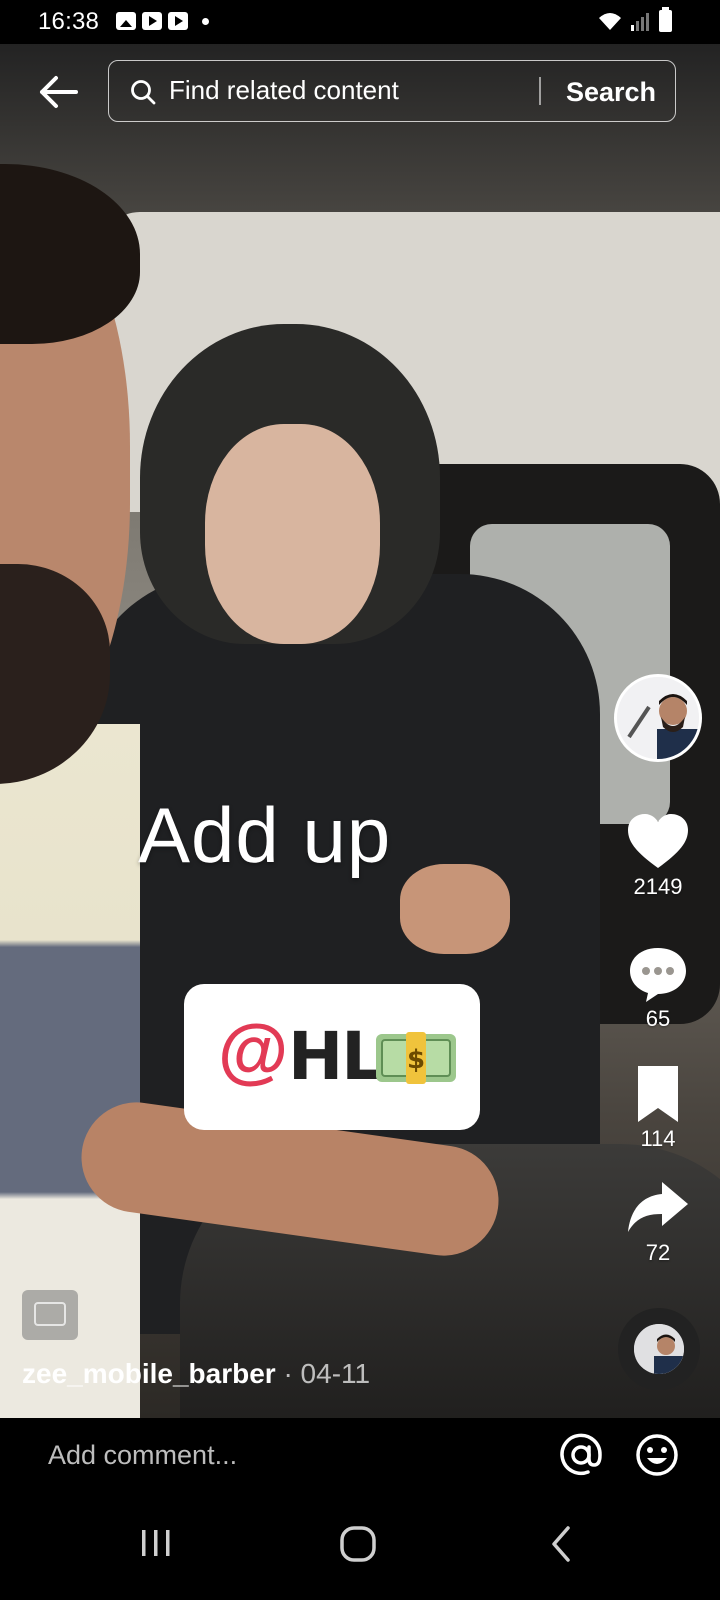 Image resolution: width=720 pixels, height=1600 pixels. I want to click on status-time: 16:38, so click(69, 21).